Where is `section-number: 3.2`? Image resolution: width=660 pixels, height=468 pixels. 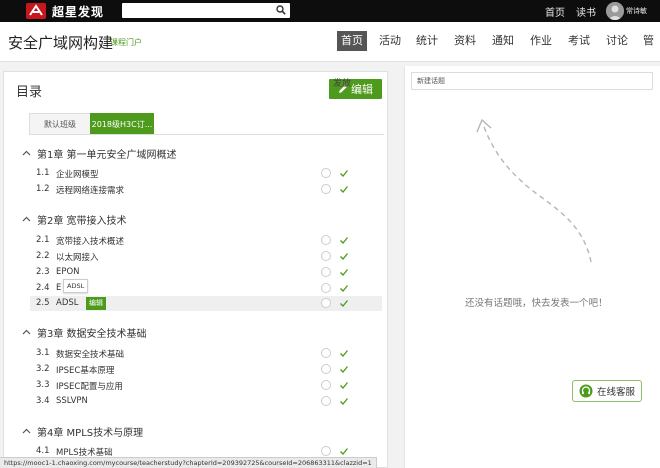 section-number: 3.2 is located at coordinates (43, 369).